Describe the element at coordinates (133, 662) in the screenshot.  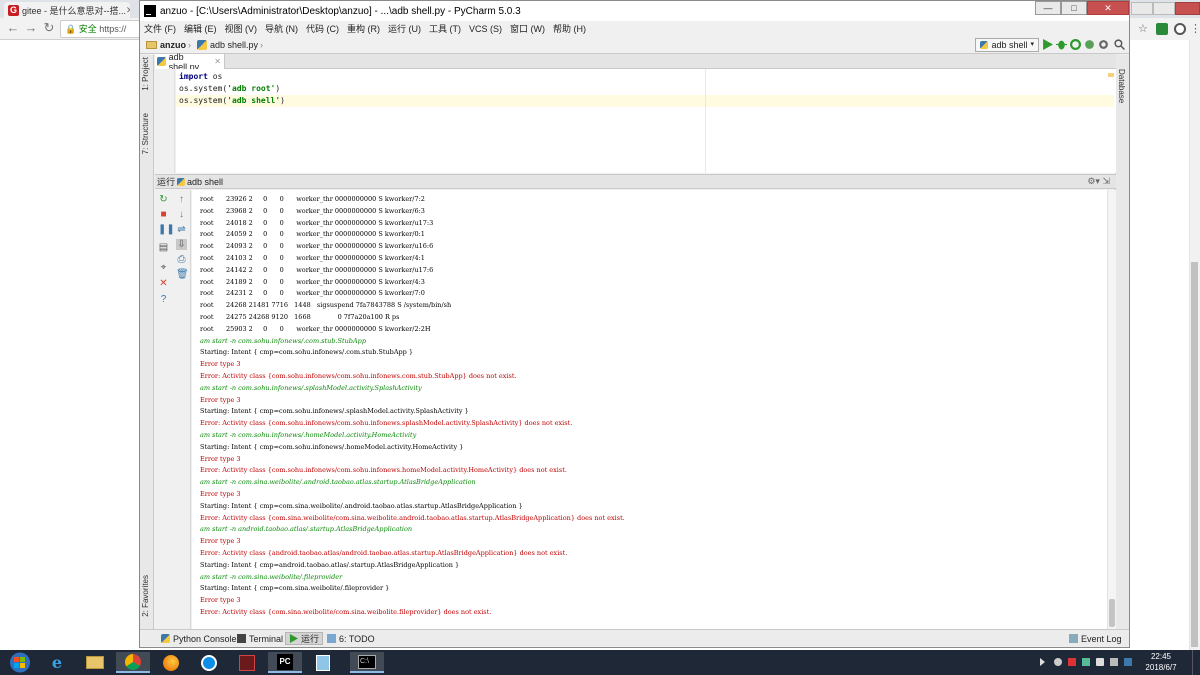
I see `chrome-taskbar-icon` at that location.